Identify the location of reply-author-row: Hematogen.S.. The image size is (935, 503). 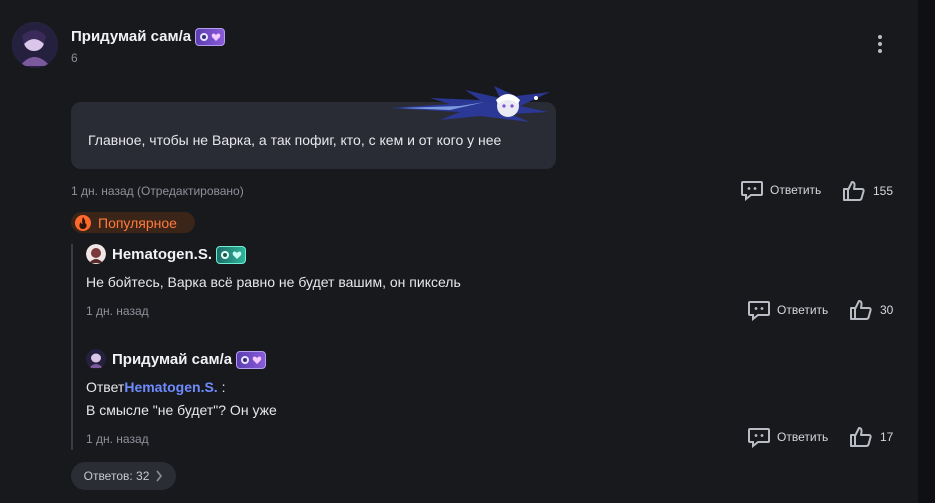
(179, 255).